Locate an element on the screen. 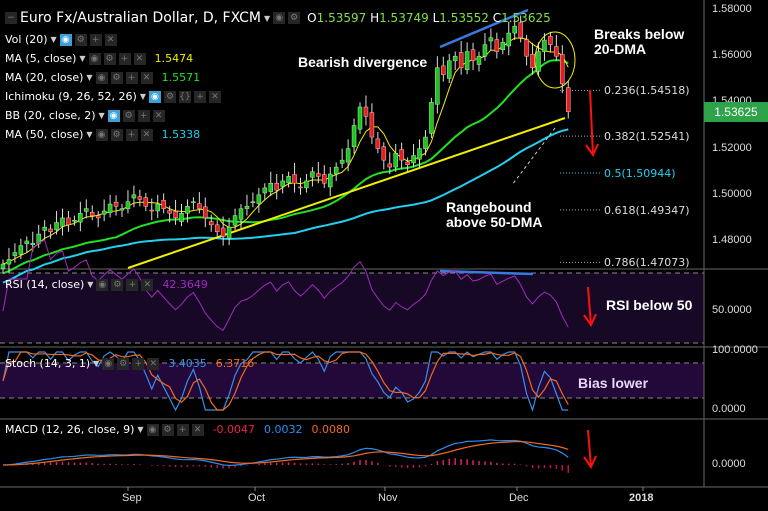 Image resolution: width=768 pixels, height=511 pixels. macd-signal-value: 0.0080 is located at coordinates (330, 429).